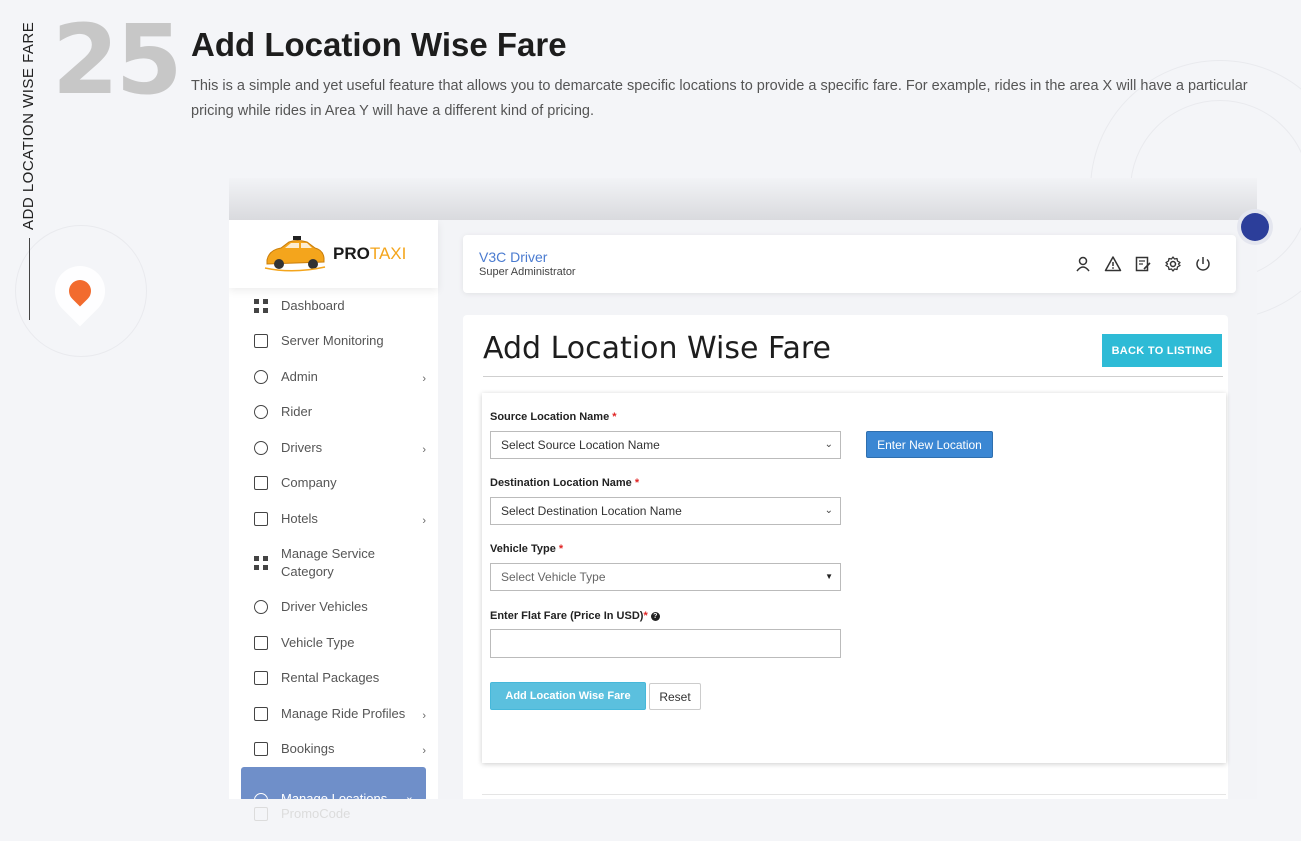 The image size is (1301, 841). What do you see at coordinates (388, 253) in the screenshot?
I see `brand-name-accent: TAXI` at bounding box center [388, 253].